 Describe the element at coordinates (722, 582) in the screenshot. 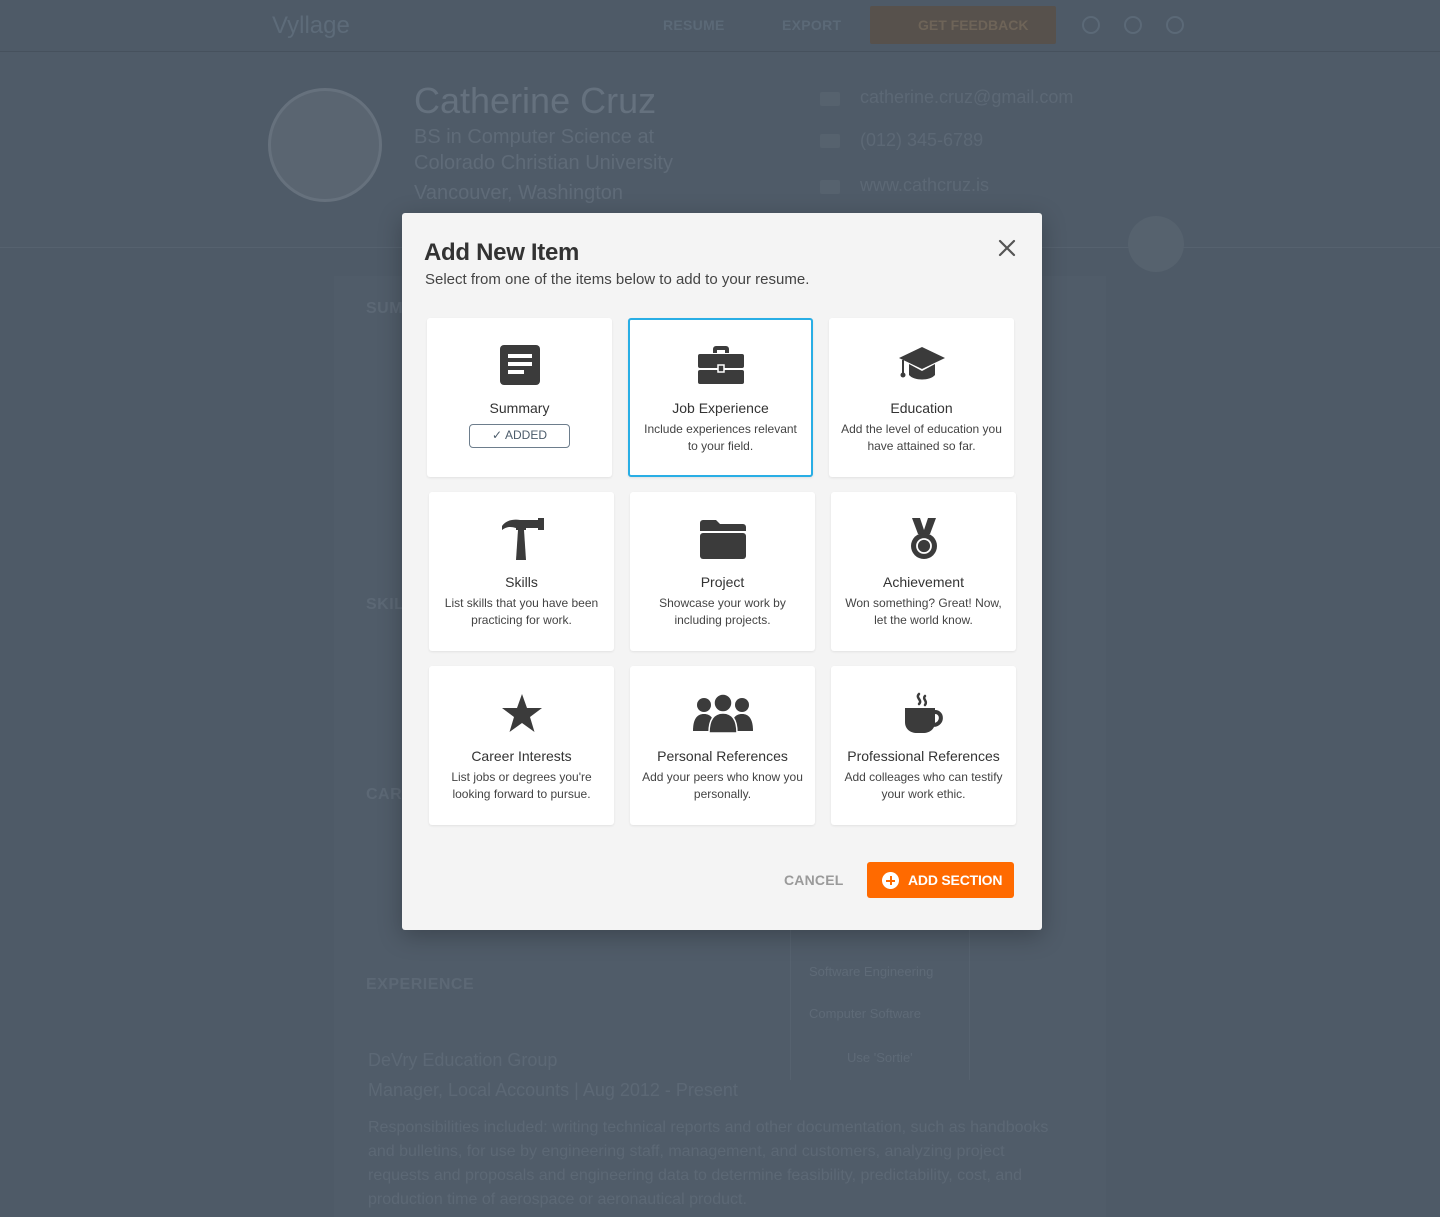

I see `tile-label: Project` at that location.